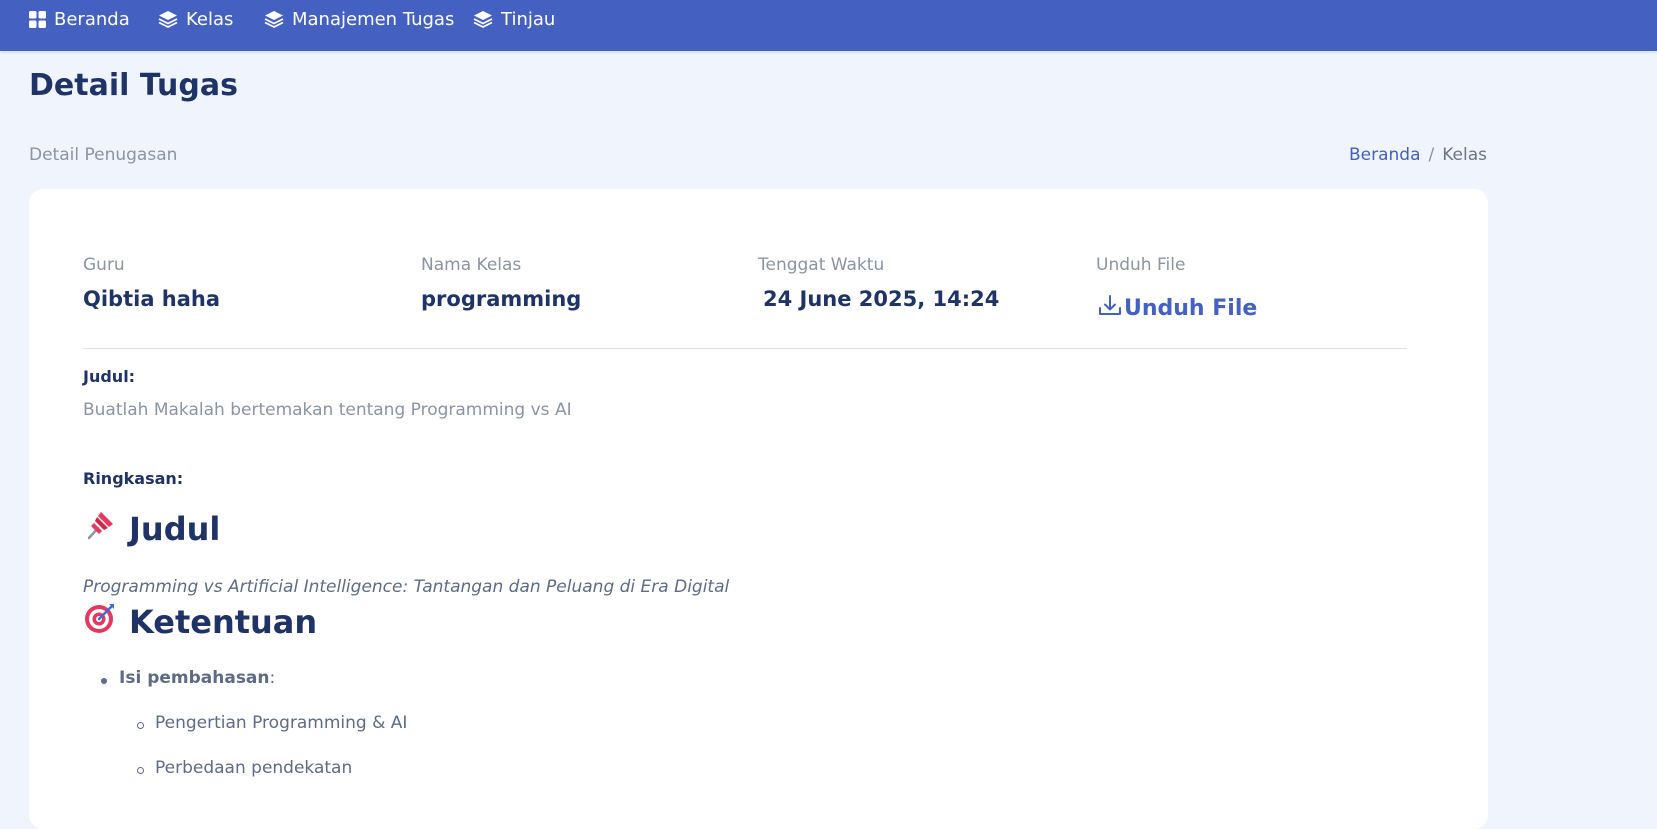  I want to click on summary-heading-text: Judul, so click(175, 529).